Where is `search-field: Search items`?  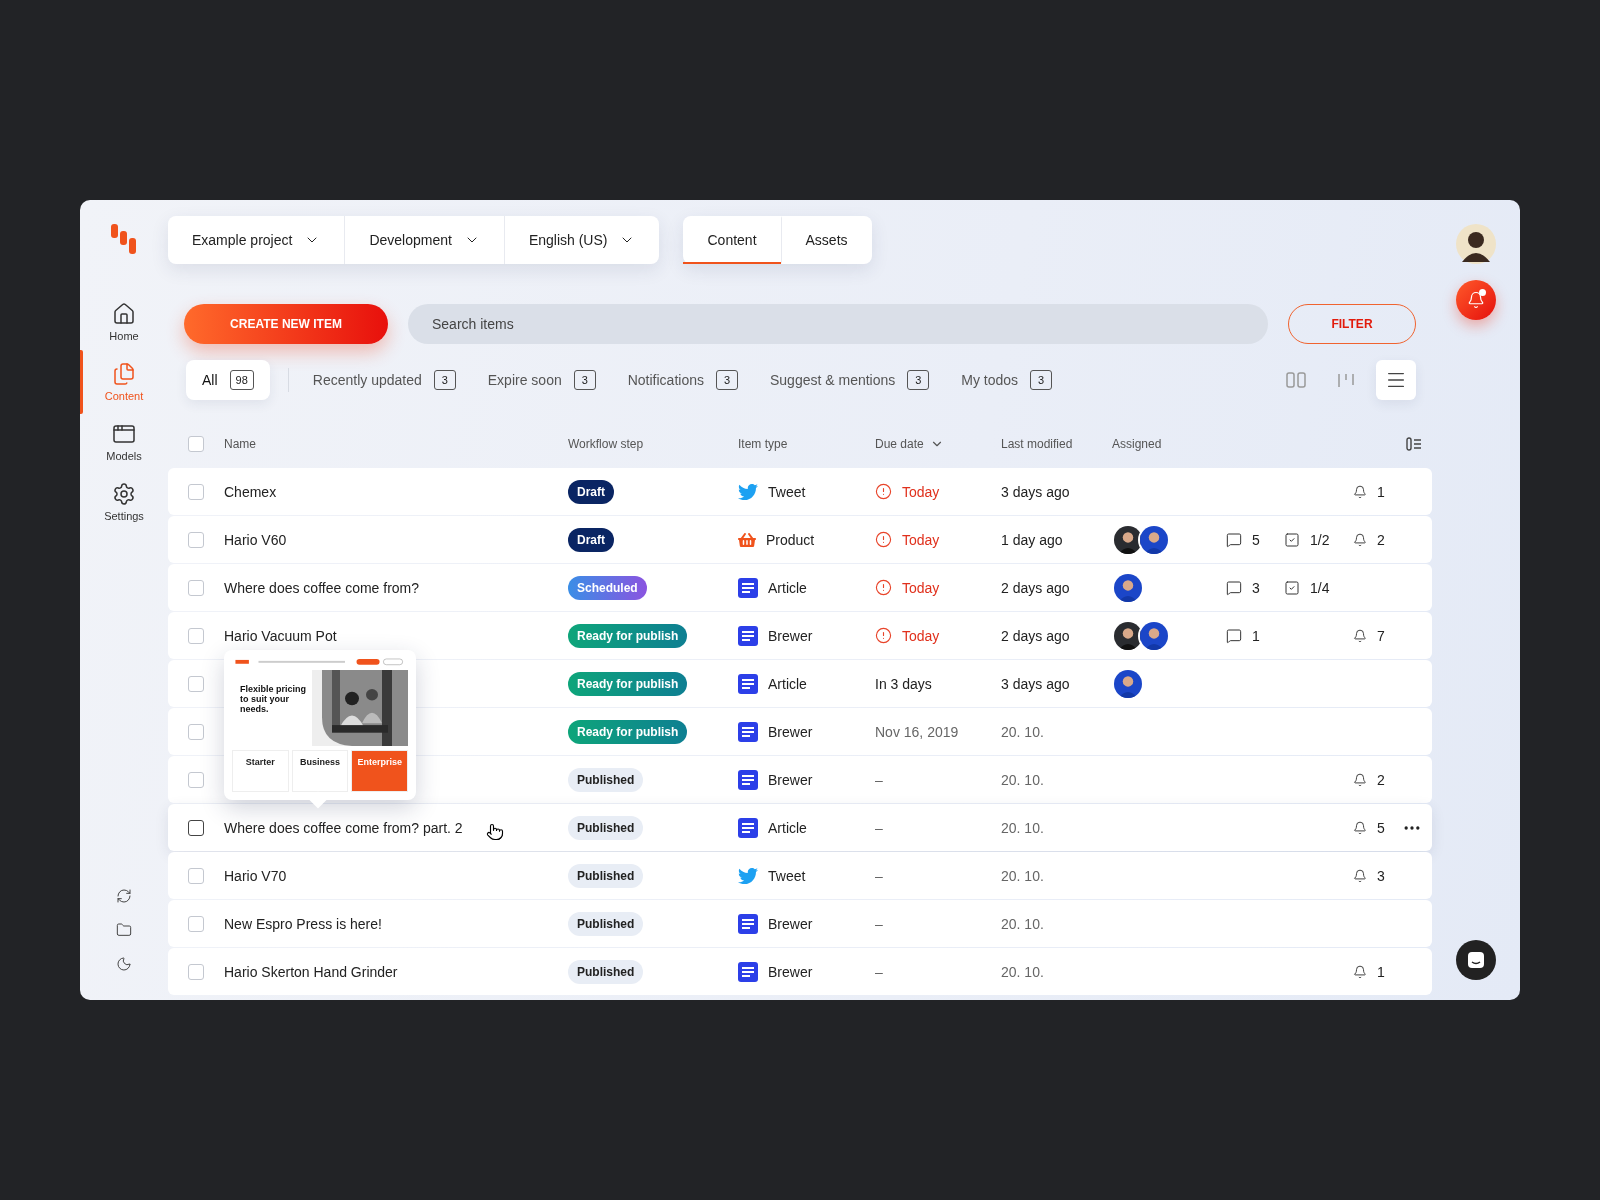 search-field: Search items is located at coordinates (838, 324).